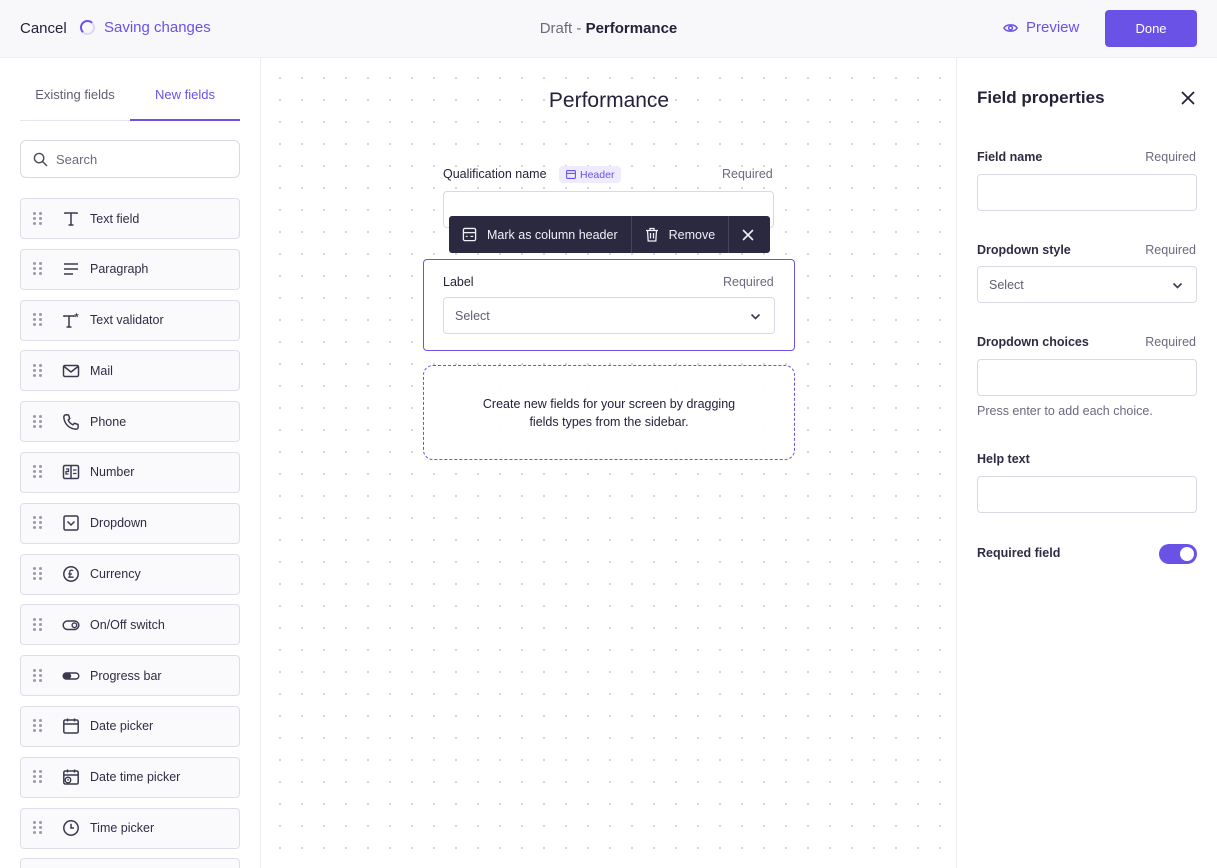 The height and width of the screenshot is (868, 1217). I want to click on search-box, so click(130, 159).